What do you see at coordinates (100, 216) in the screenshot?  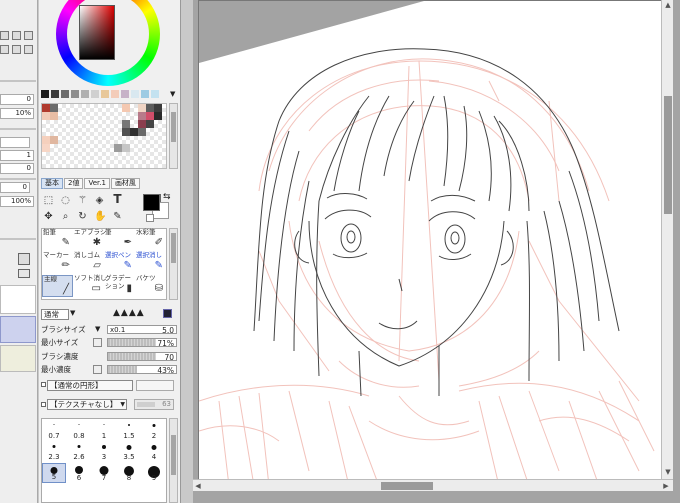 I see `hand-icon: ✋` at bounding box center [100, 216].